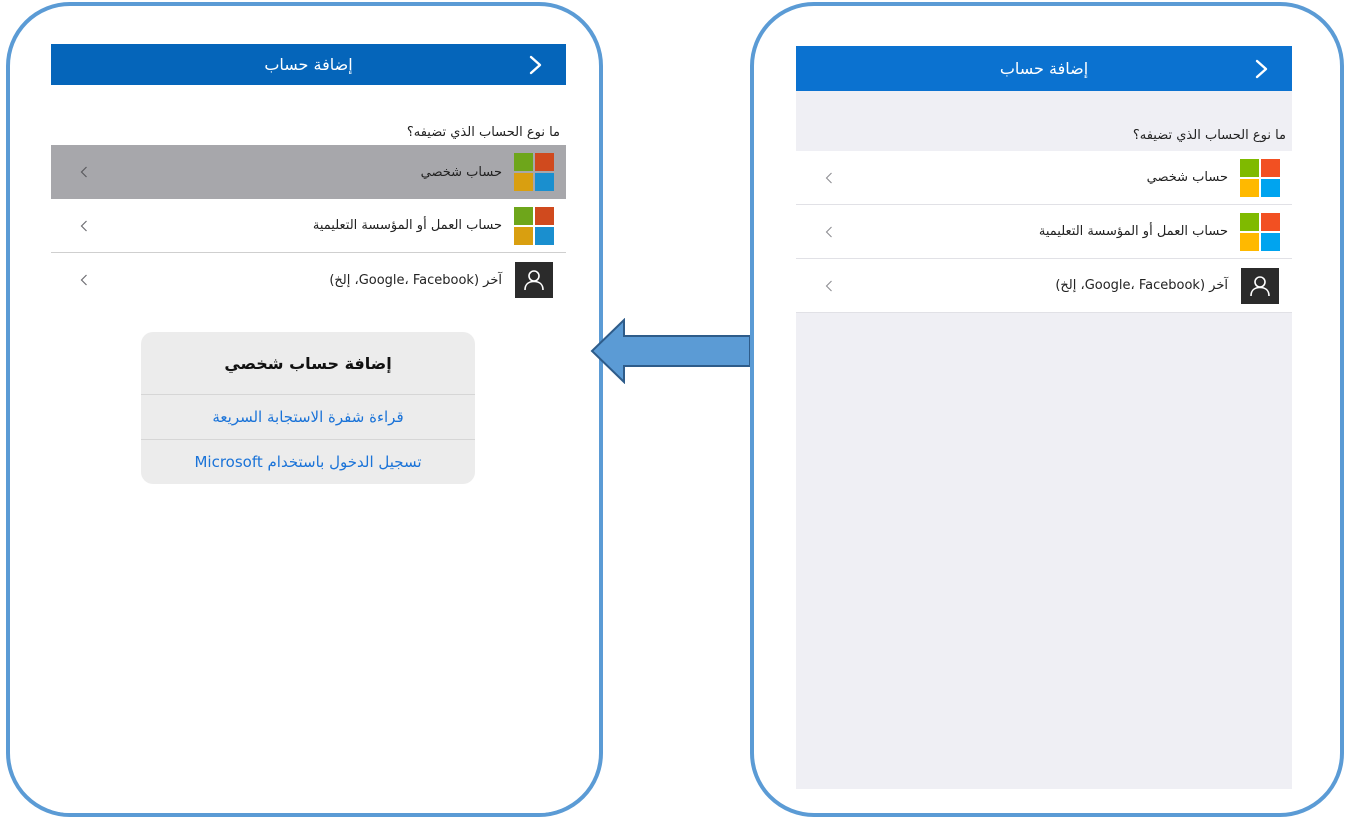  What do you see at coordinates (308, 462) in the screenshot?
I see `sign-in-microsoft-button: تسجيل الدخول باستخدام Microsoft` at bounding box center [308, 462].